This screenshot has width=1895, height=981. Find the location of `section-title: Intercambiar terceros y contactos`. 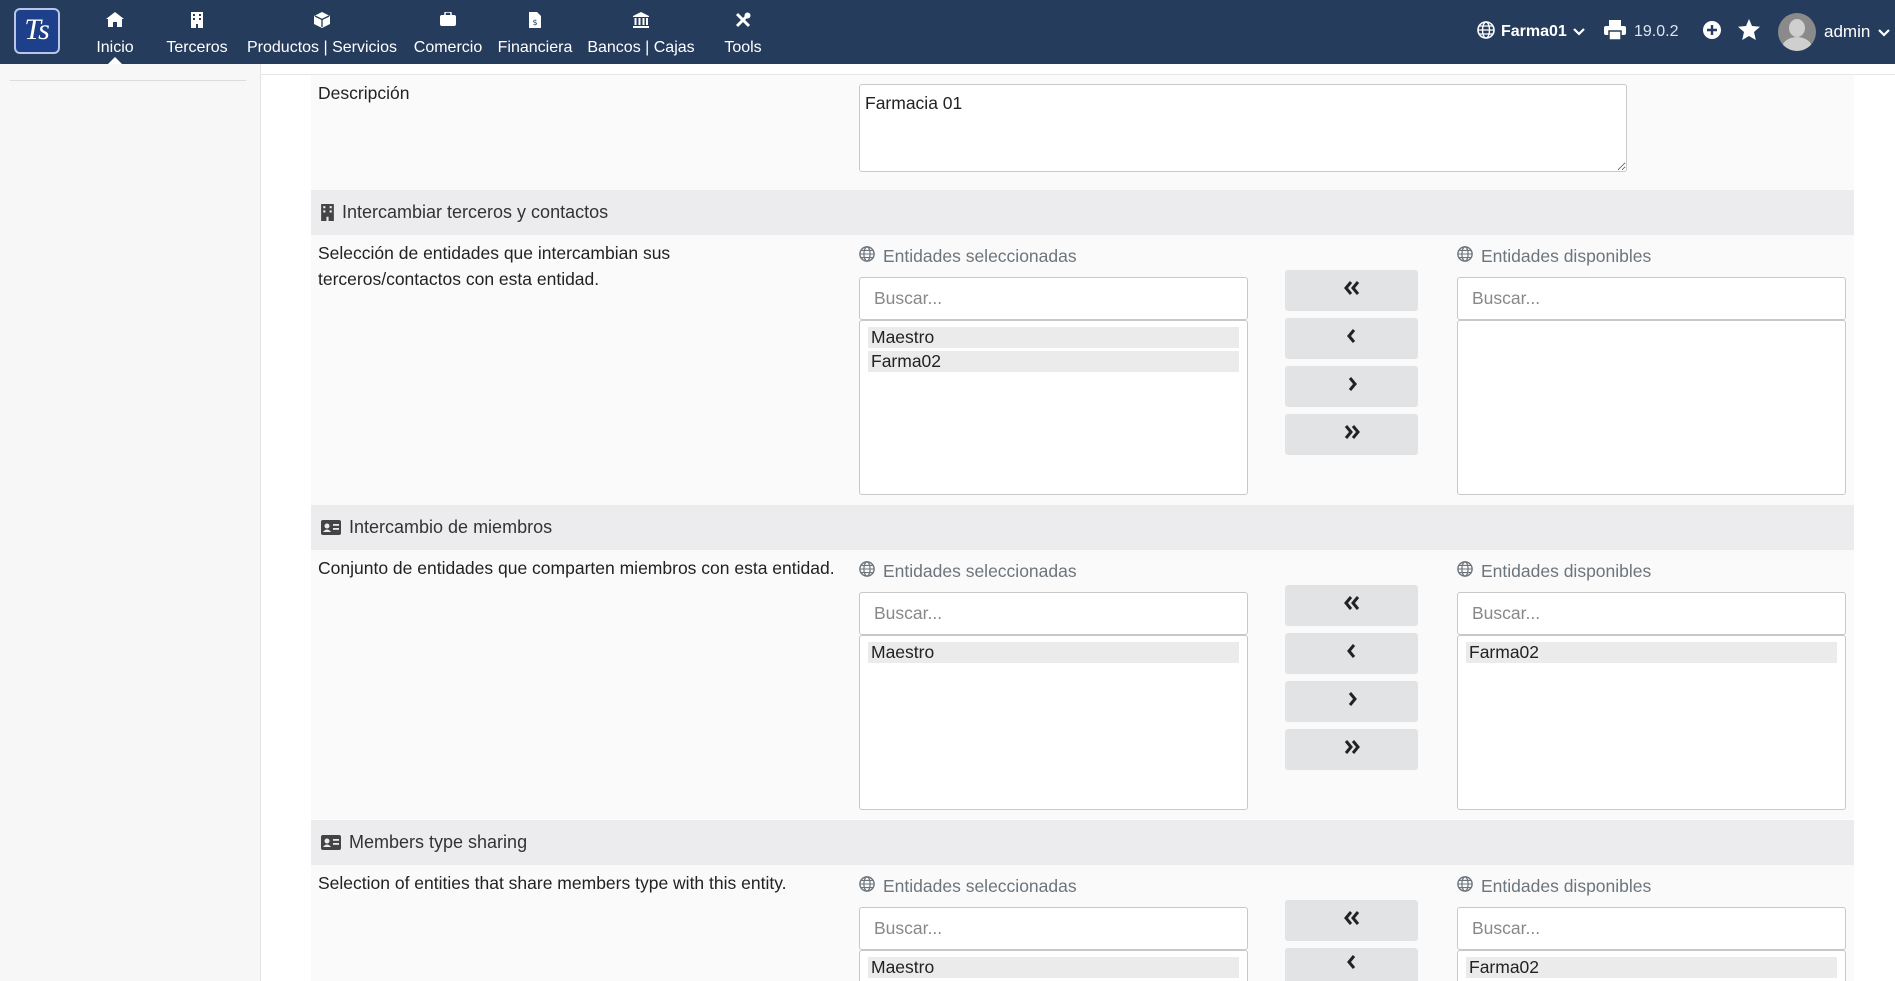

section-title: Intercambiar terceros y contactos is located at coordinates (475, 212).